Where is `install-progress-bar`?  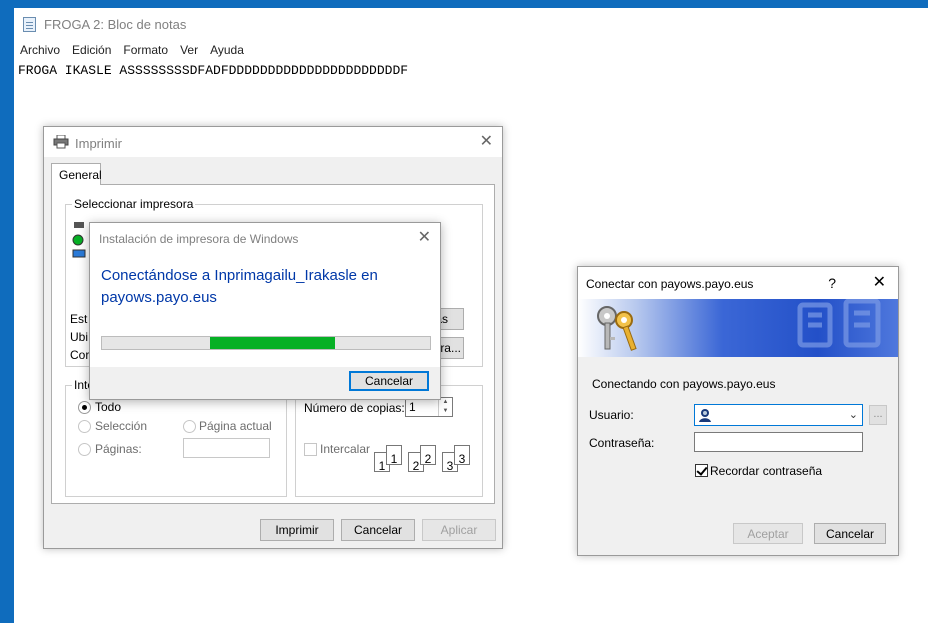 install-progress-bar is located at coordinates (266, 343).